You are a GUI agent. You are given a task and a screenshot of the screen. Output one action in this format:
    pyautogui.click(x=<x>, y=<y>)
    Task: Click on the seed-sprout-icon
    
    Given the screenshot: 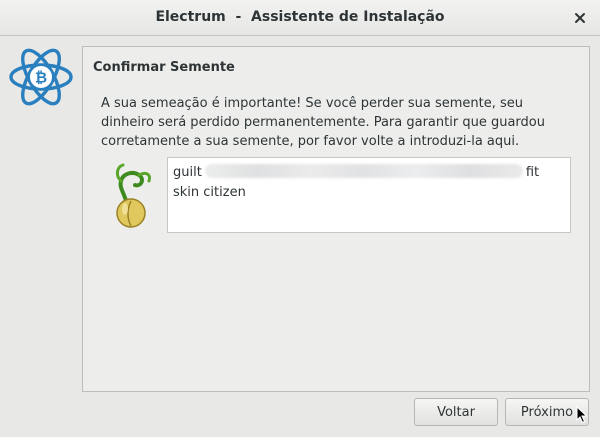 What is the action you would take?
    pyautogui.click(x=133, y=195)
    